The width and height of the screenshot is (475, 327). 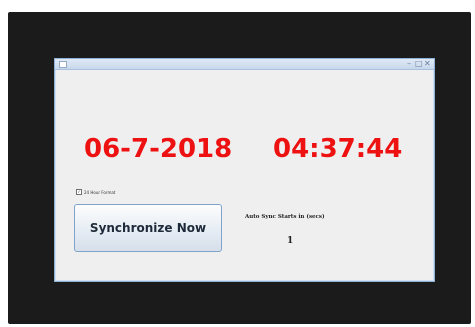 I want to click on close-icon: ✕, so click(x=427, y=64).